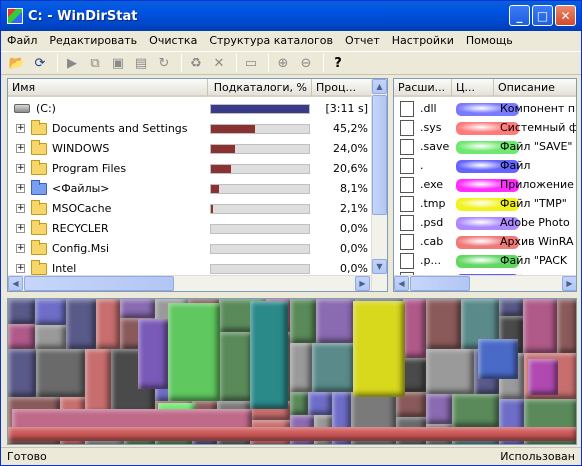  What do you see at coordinates (118, 63) in the screenshot?
I see `explorer-icon: ▣` at bounding box center [118, 63].